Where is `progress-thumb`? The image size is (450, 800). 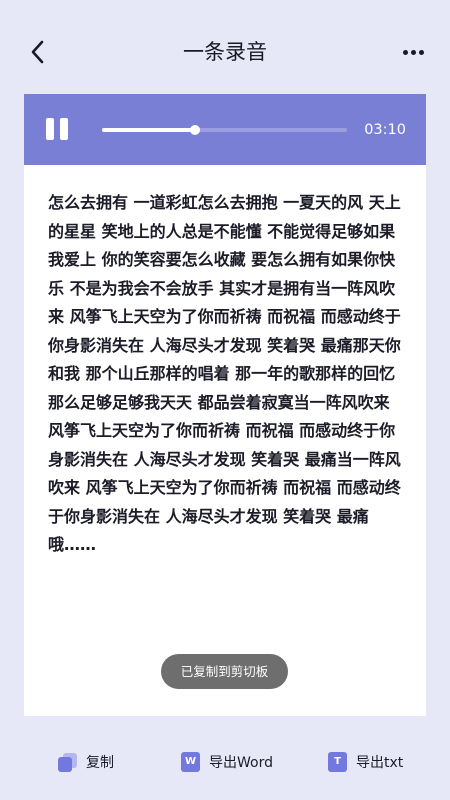
progress-thumb is located at coordinates (195, 130).